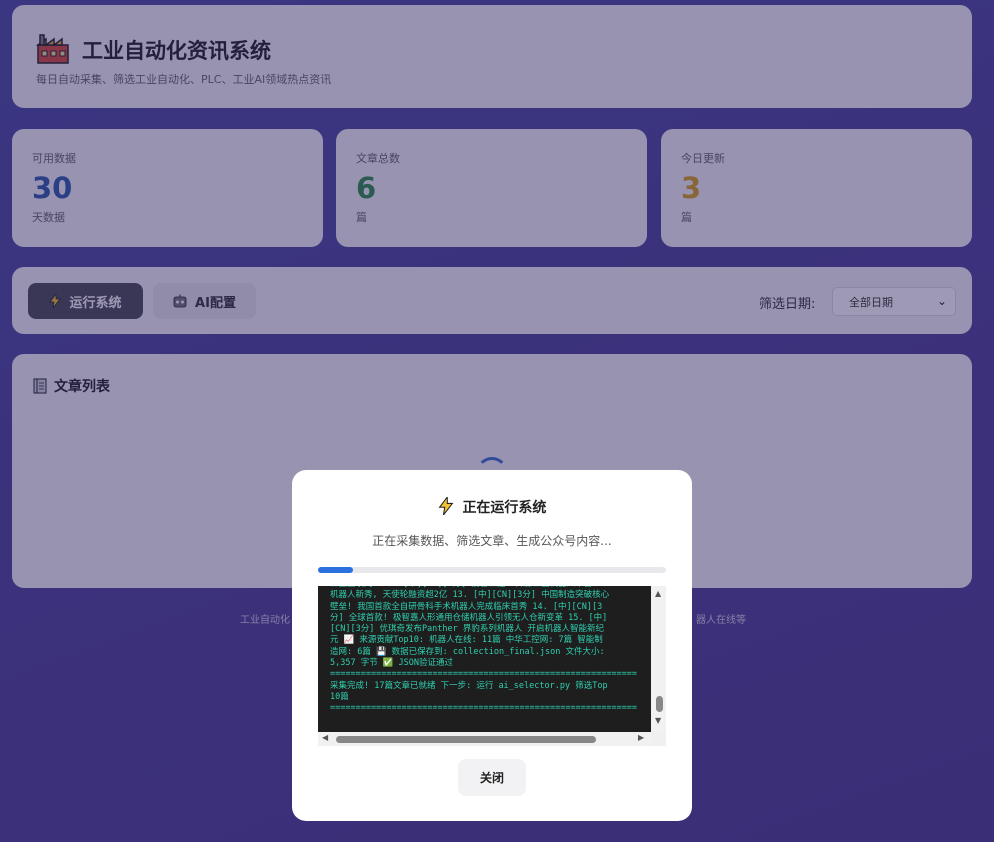 Image resolution: width=994 pixels, height=842 pixels. Describe the element at coordinates (446, 505) in the screenshot. I see `lightning-icon` at that location.